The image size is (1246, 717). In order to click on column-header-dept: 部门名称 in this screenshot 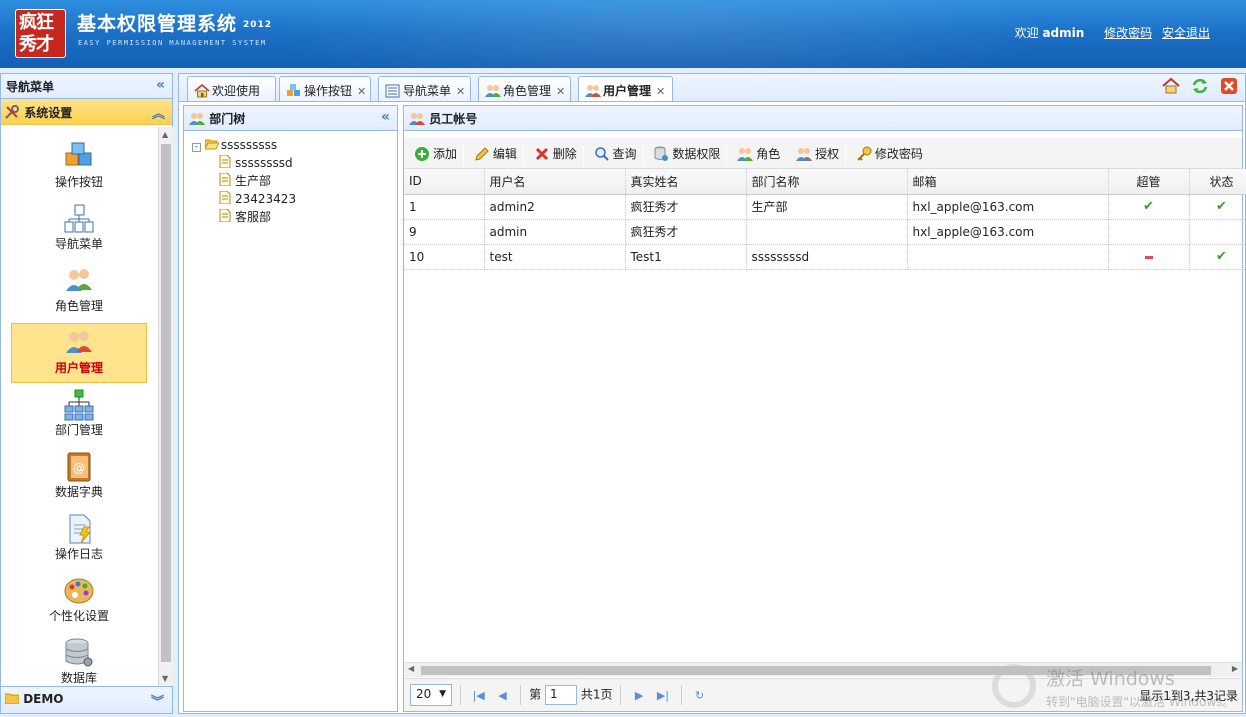, I will do `click(827, 182)`.